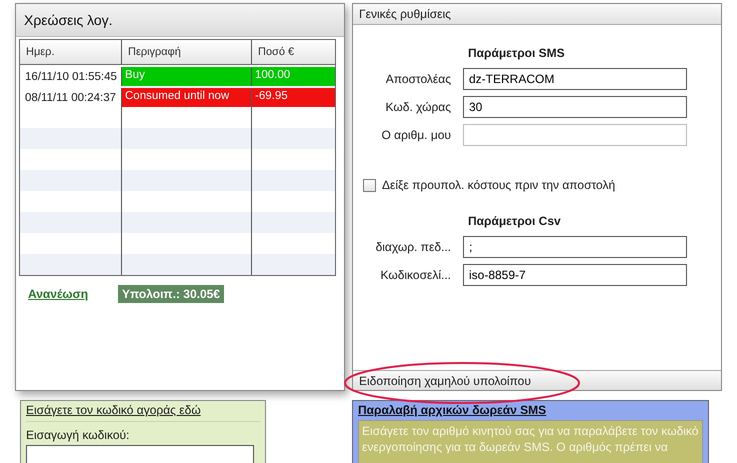 The height and width of the screenshot is (463, 737). Describe the element at coordinates (293, 52) in the screenshot. I see `column-header: Ποσό €` at that location.